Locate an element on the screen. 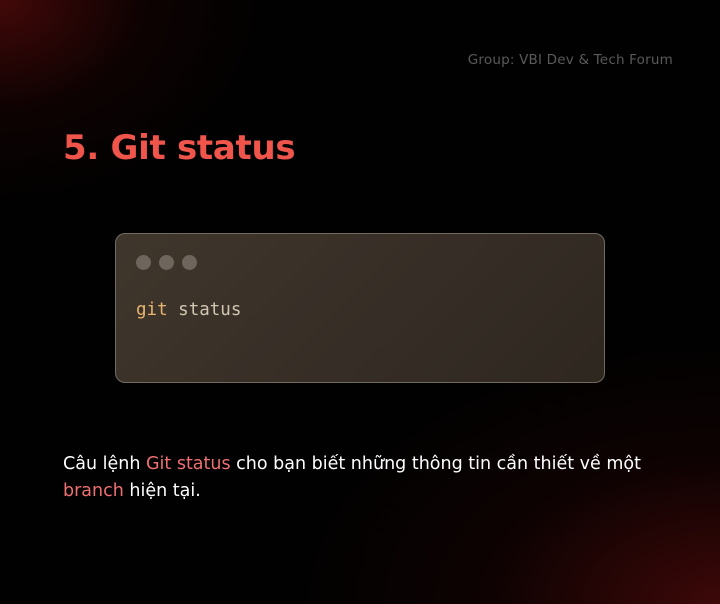 The height and width of the screenshot is (604, 720). description-text: hiện tại. is located at coordinates (162, 491).